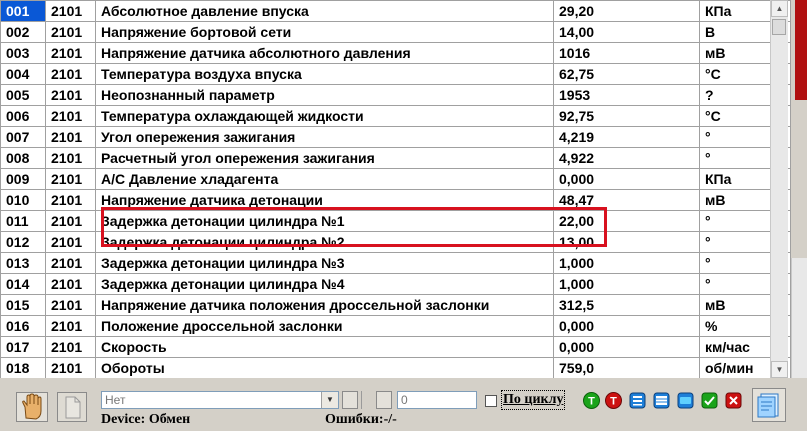 The image size is (807, 431). Describe the element at coordinates (491, 401) in the screenshot. I see `cycle-checkbox` at that location.